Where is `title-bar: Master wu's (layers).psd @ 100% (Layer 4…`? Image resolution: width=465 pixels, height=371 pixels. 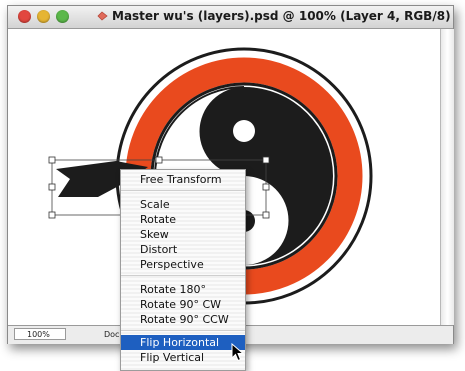 title-bar: Master wu's (layers).psd @ 100% (Layer 4… is located at coordinates (230, 17).